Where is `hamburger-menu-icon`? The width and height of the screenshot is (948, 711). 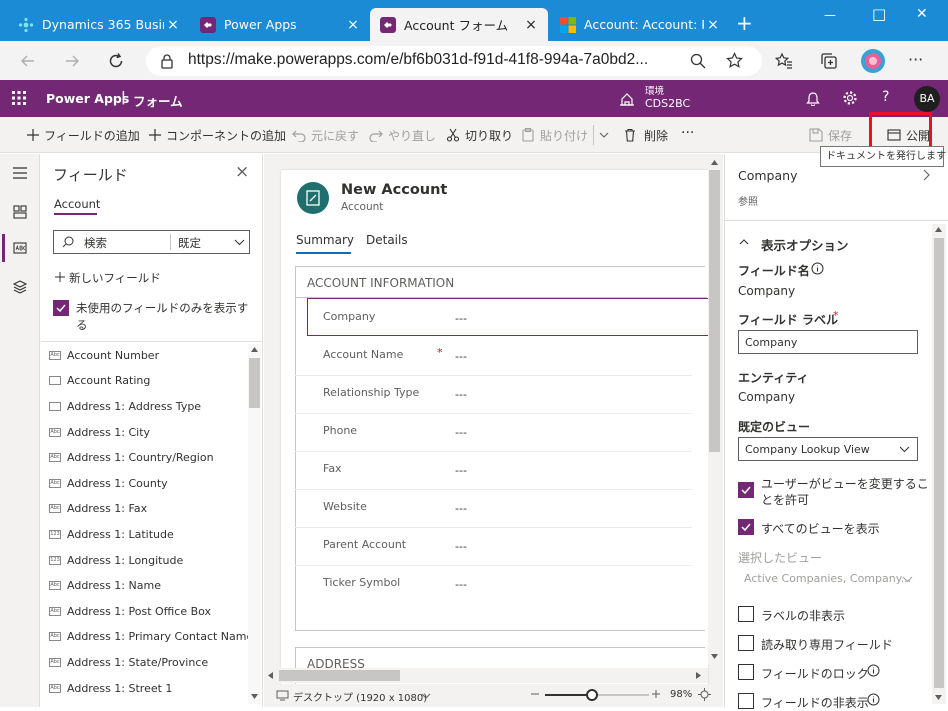
hamburger-menu-icon is located at coordinates (20, 173).